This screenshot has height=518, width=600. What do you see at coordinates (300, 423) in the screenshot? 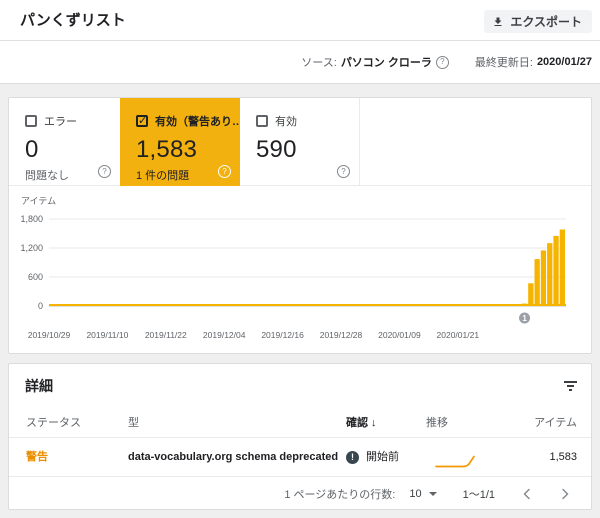
I see `table-header: ステータス 型 確認 ↓ 推移 アイテム` at bounding box center [300, 423].